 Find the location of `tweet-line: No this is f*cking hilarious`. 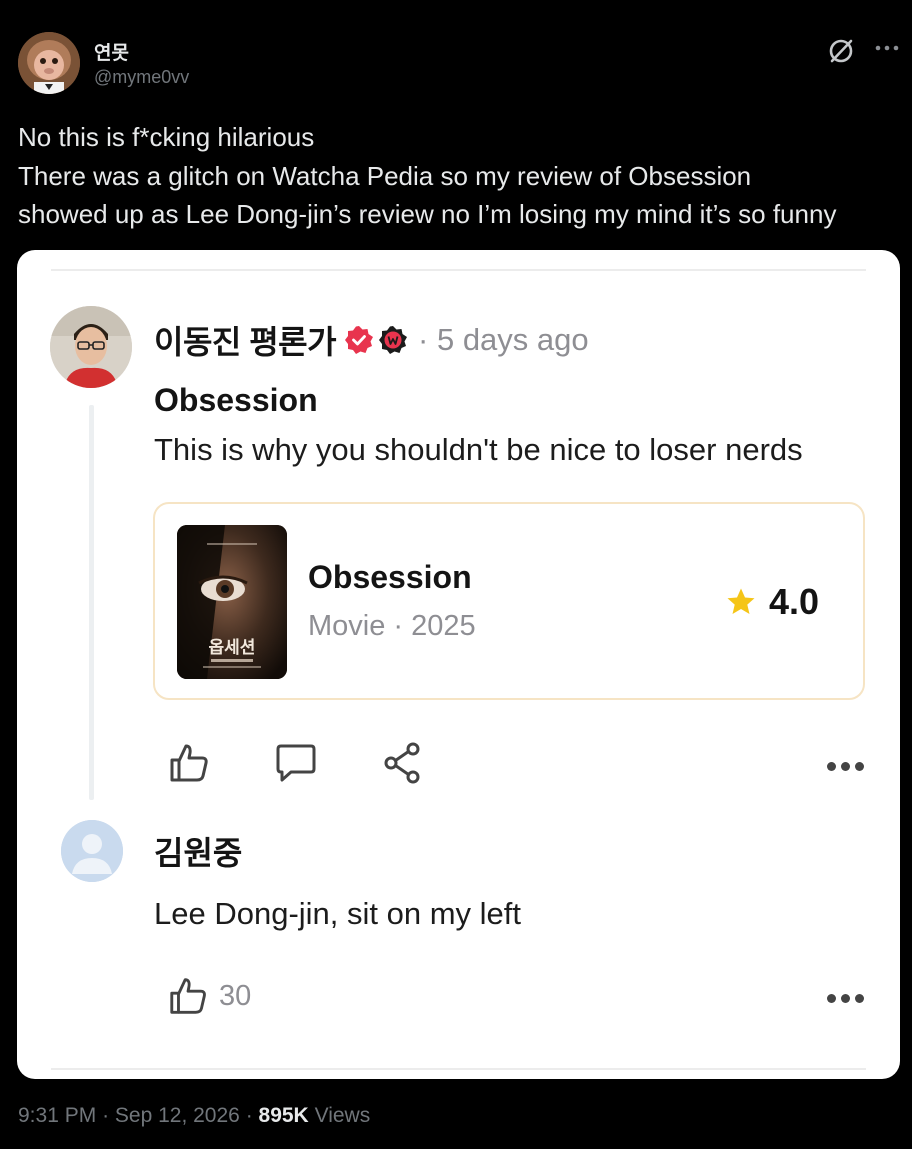

tweet-line: No this is f*cking hilarious is located at coordinates (166, 137).